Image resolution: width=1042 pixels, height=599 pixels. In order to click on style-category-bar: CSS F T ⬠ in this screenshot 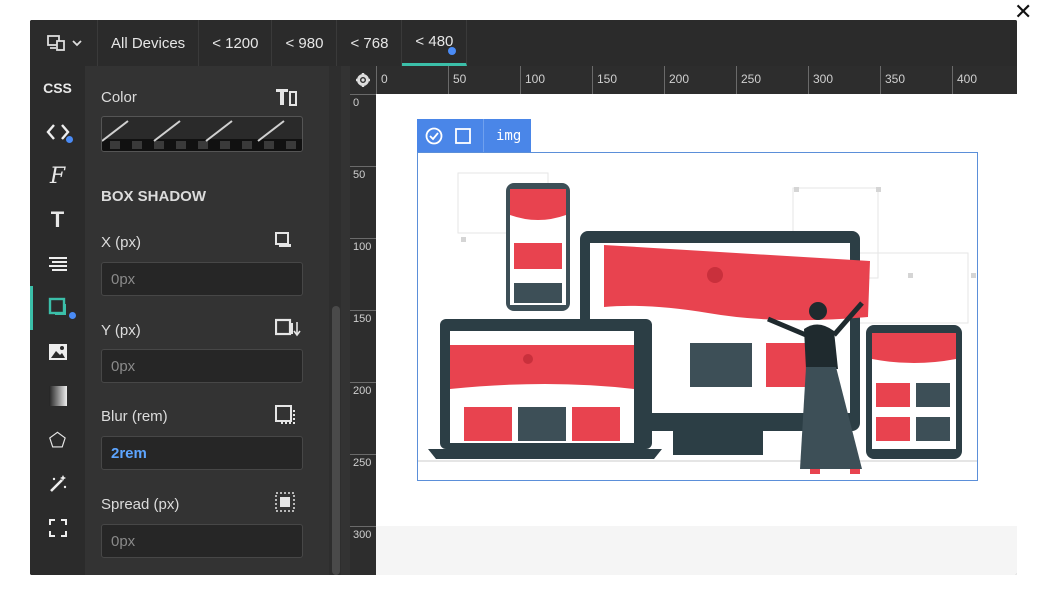, I will do `click(57, 320)`.